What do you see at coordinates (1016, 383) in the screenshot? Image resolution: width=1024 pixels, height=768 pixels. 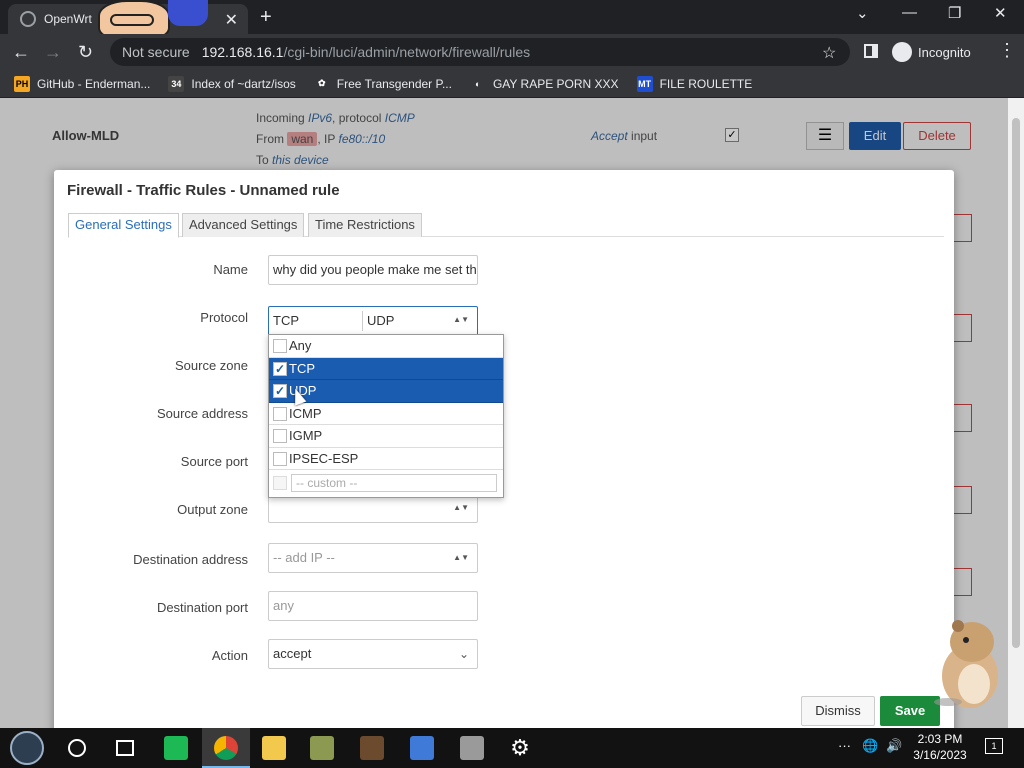 I see `scrollbar-thumb` at bounding box center [1016, 383].